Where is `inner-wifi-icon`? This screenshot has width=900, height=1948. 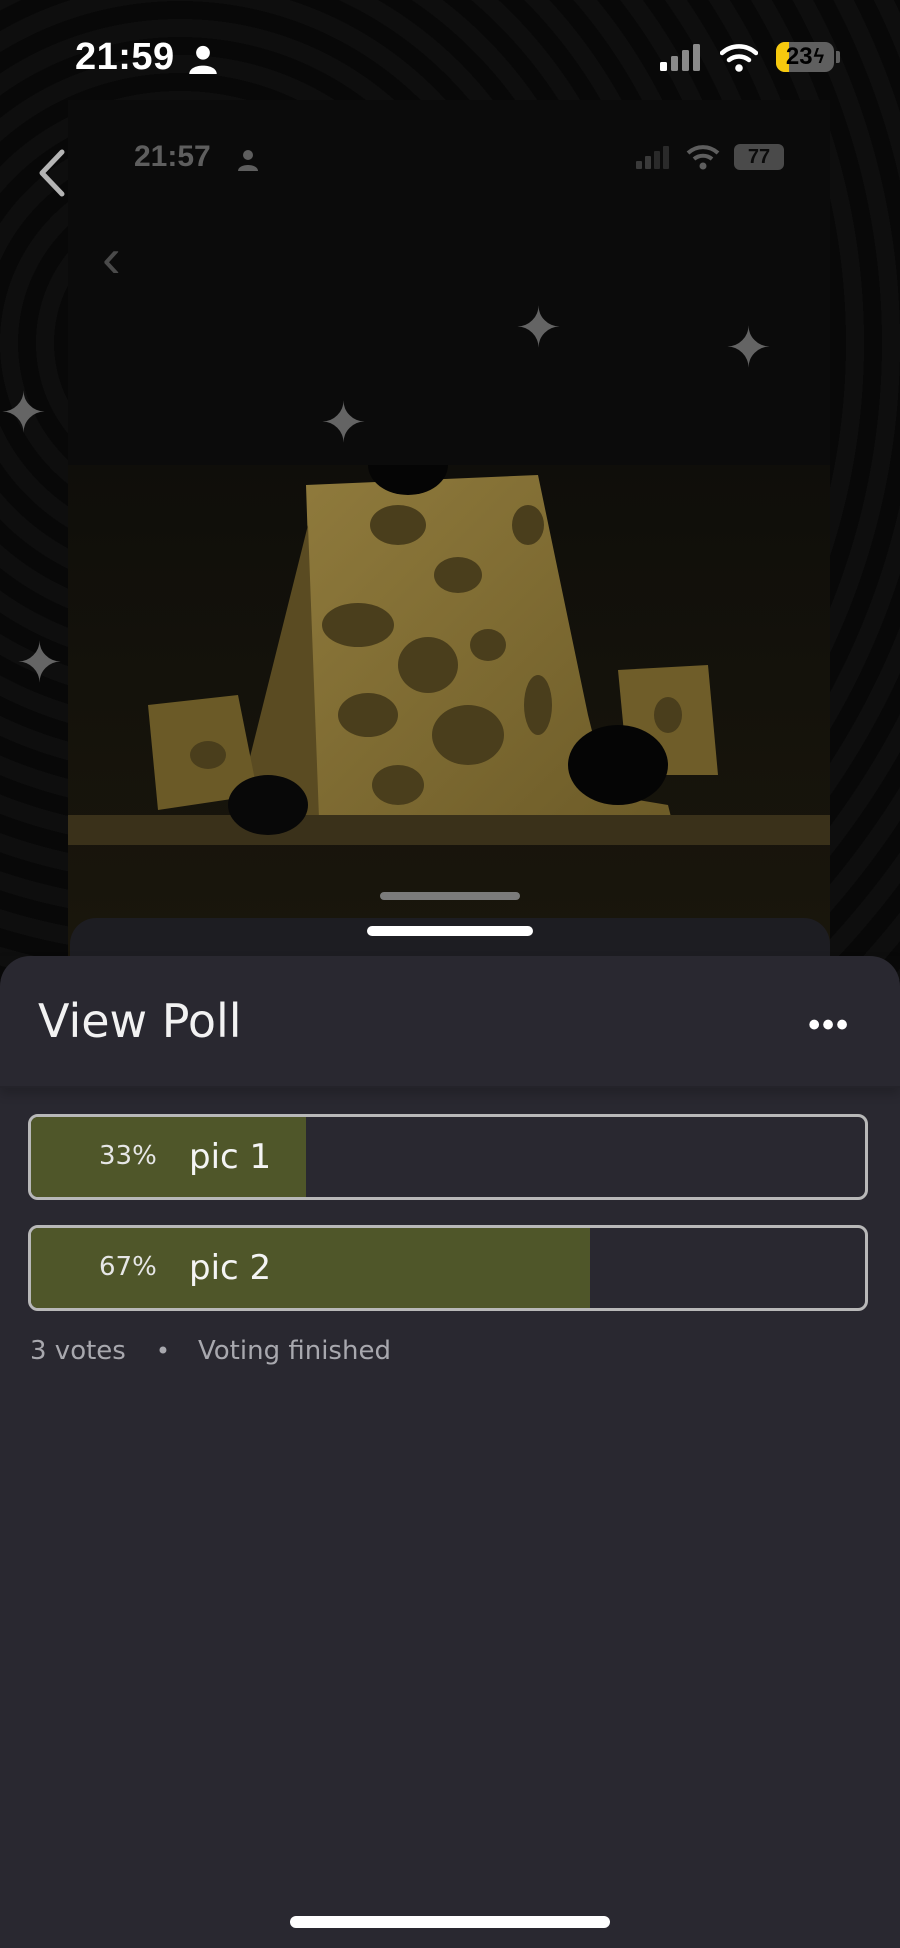
inner-wifi-icon is located at coordinates (703, 157).